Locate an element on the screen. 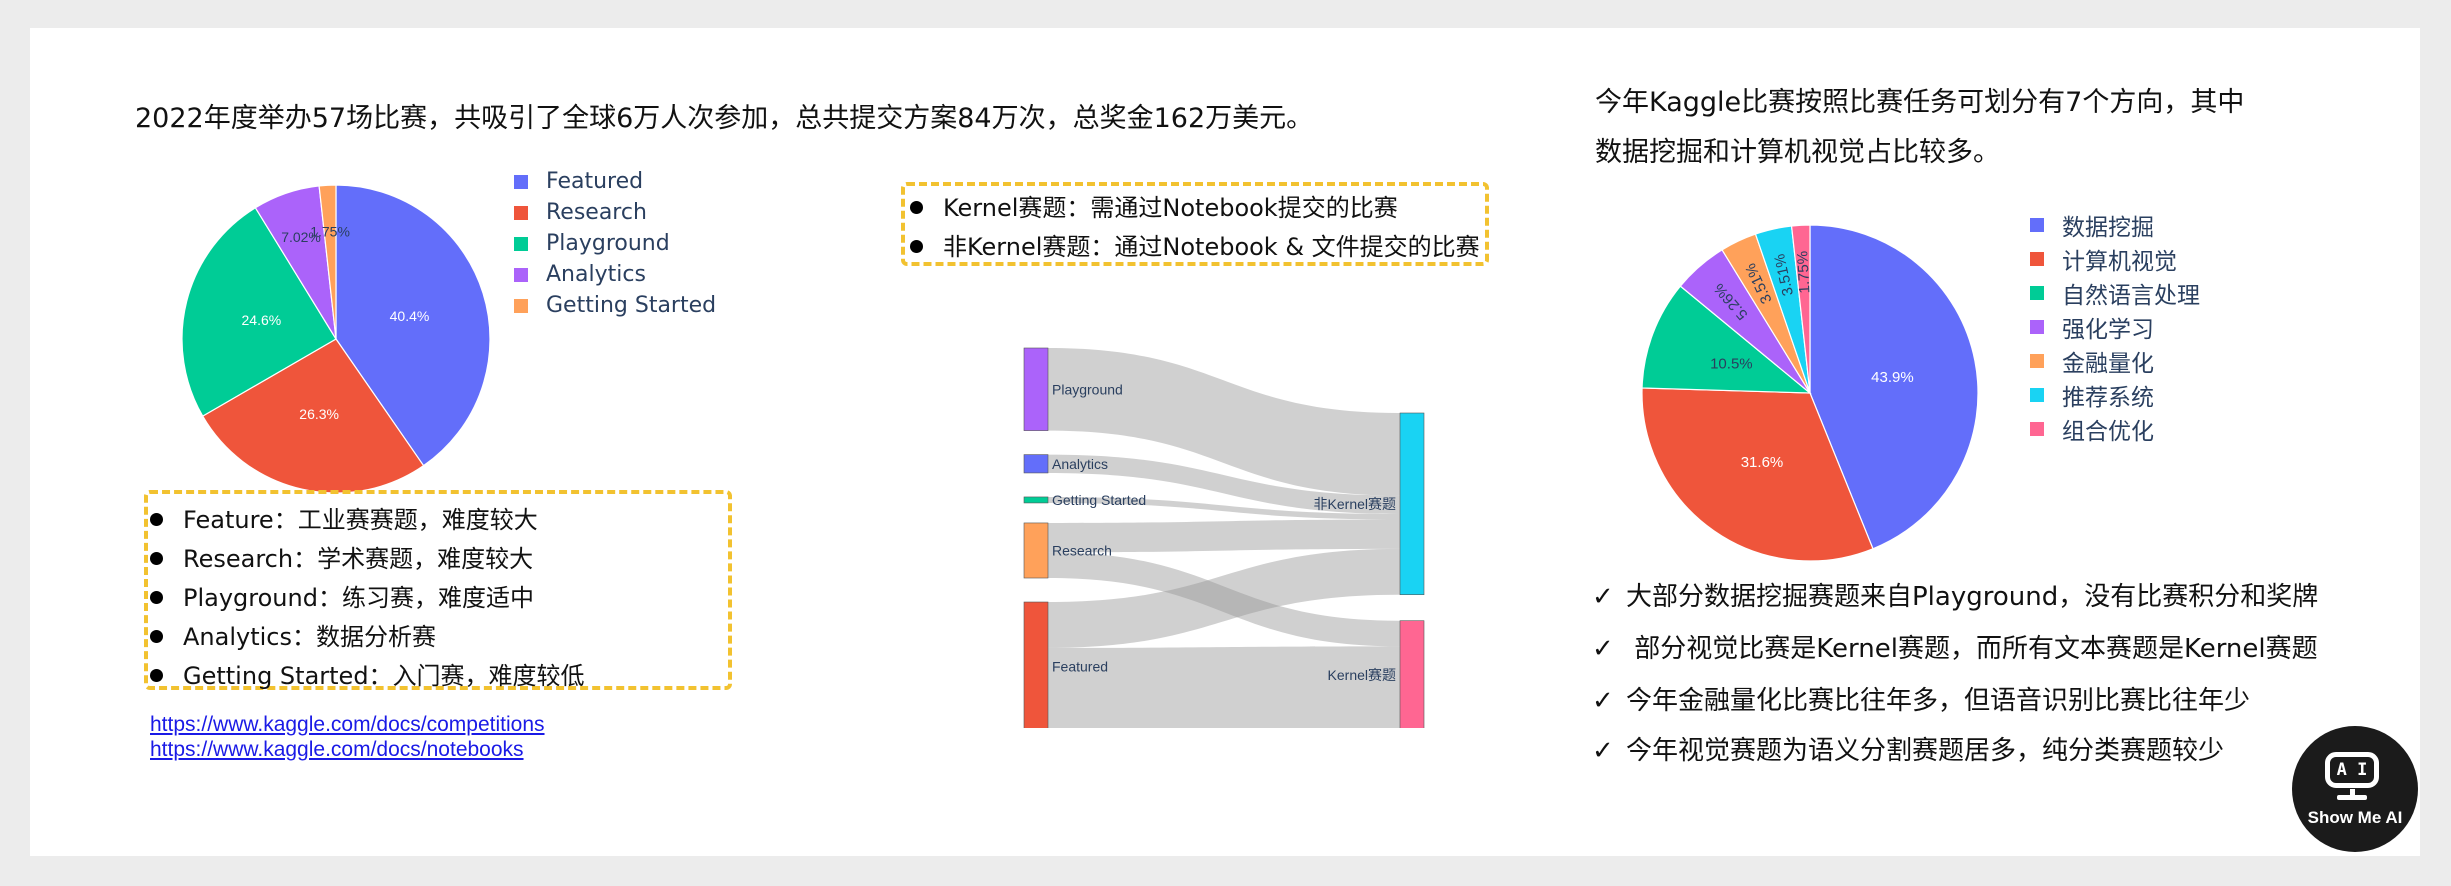 This screenshot has height=886, width=2451. legend-label: Getting Started is located at coordinates (631, 305).